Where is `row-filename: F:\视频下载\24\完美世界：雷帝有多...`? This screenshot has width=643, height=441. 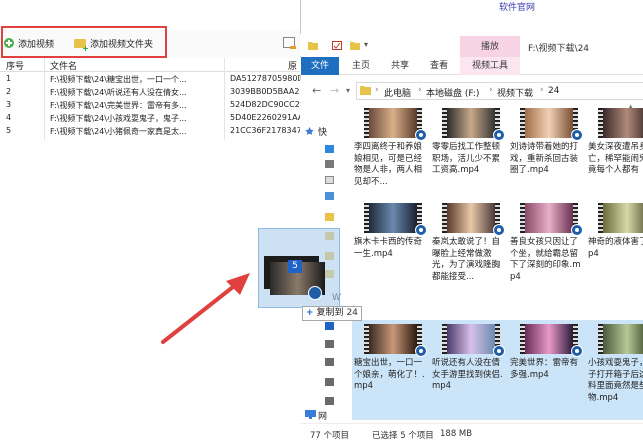 row-filename: F:\视频下载\24\完美世界：雷帝有多... is located at coordinates (118, 105).